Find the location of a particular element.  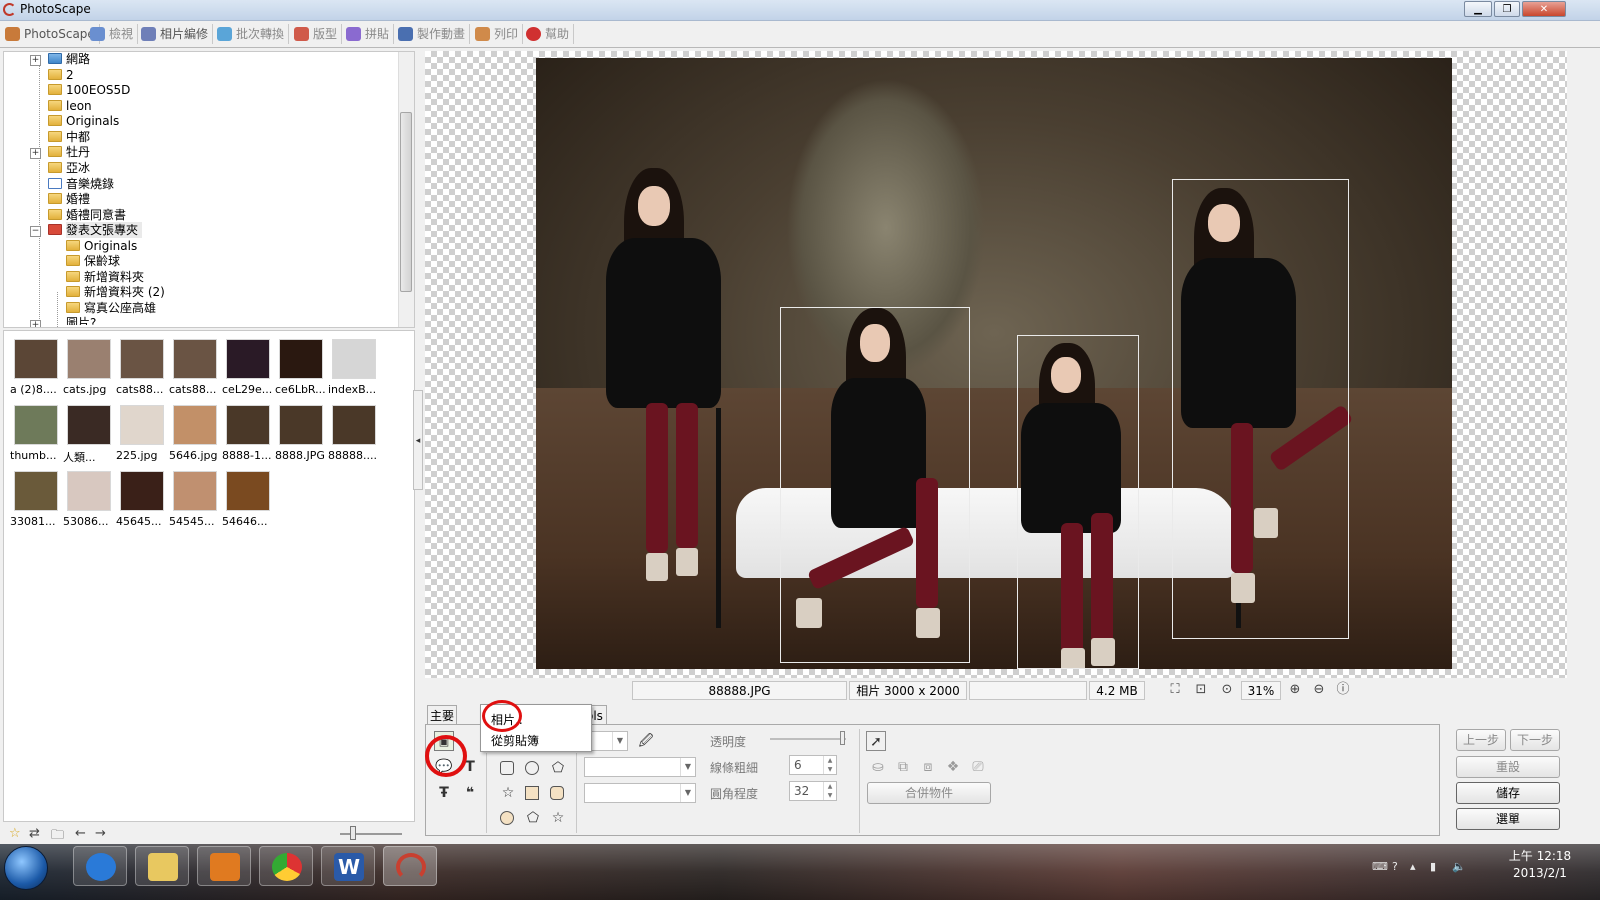

star-outline-icon: ☆ is located at coordinates (508, 793).